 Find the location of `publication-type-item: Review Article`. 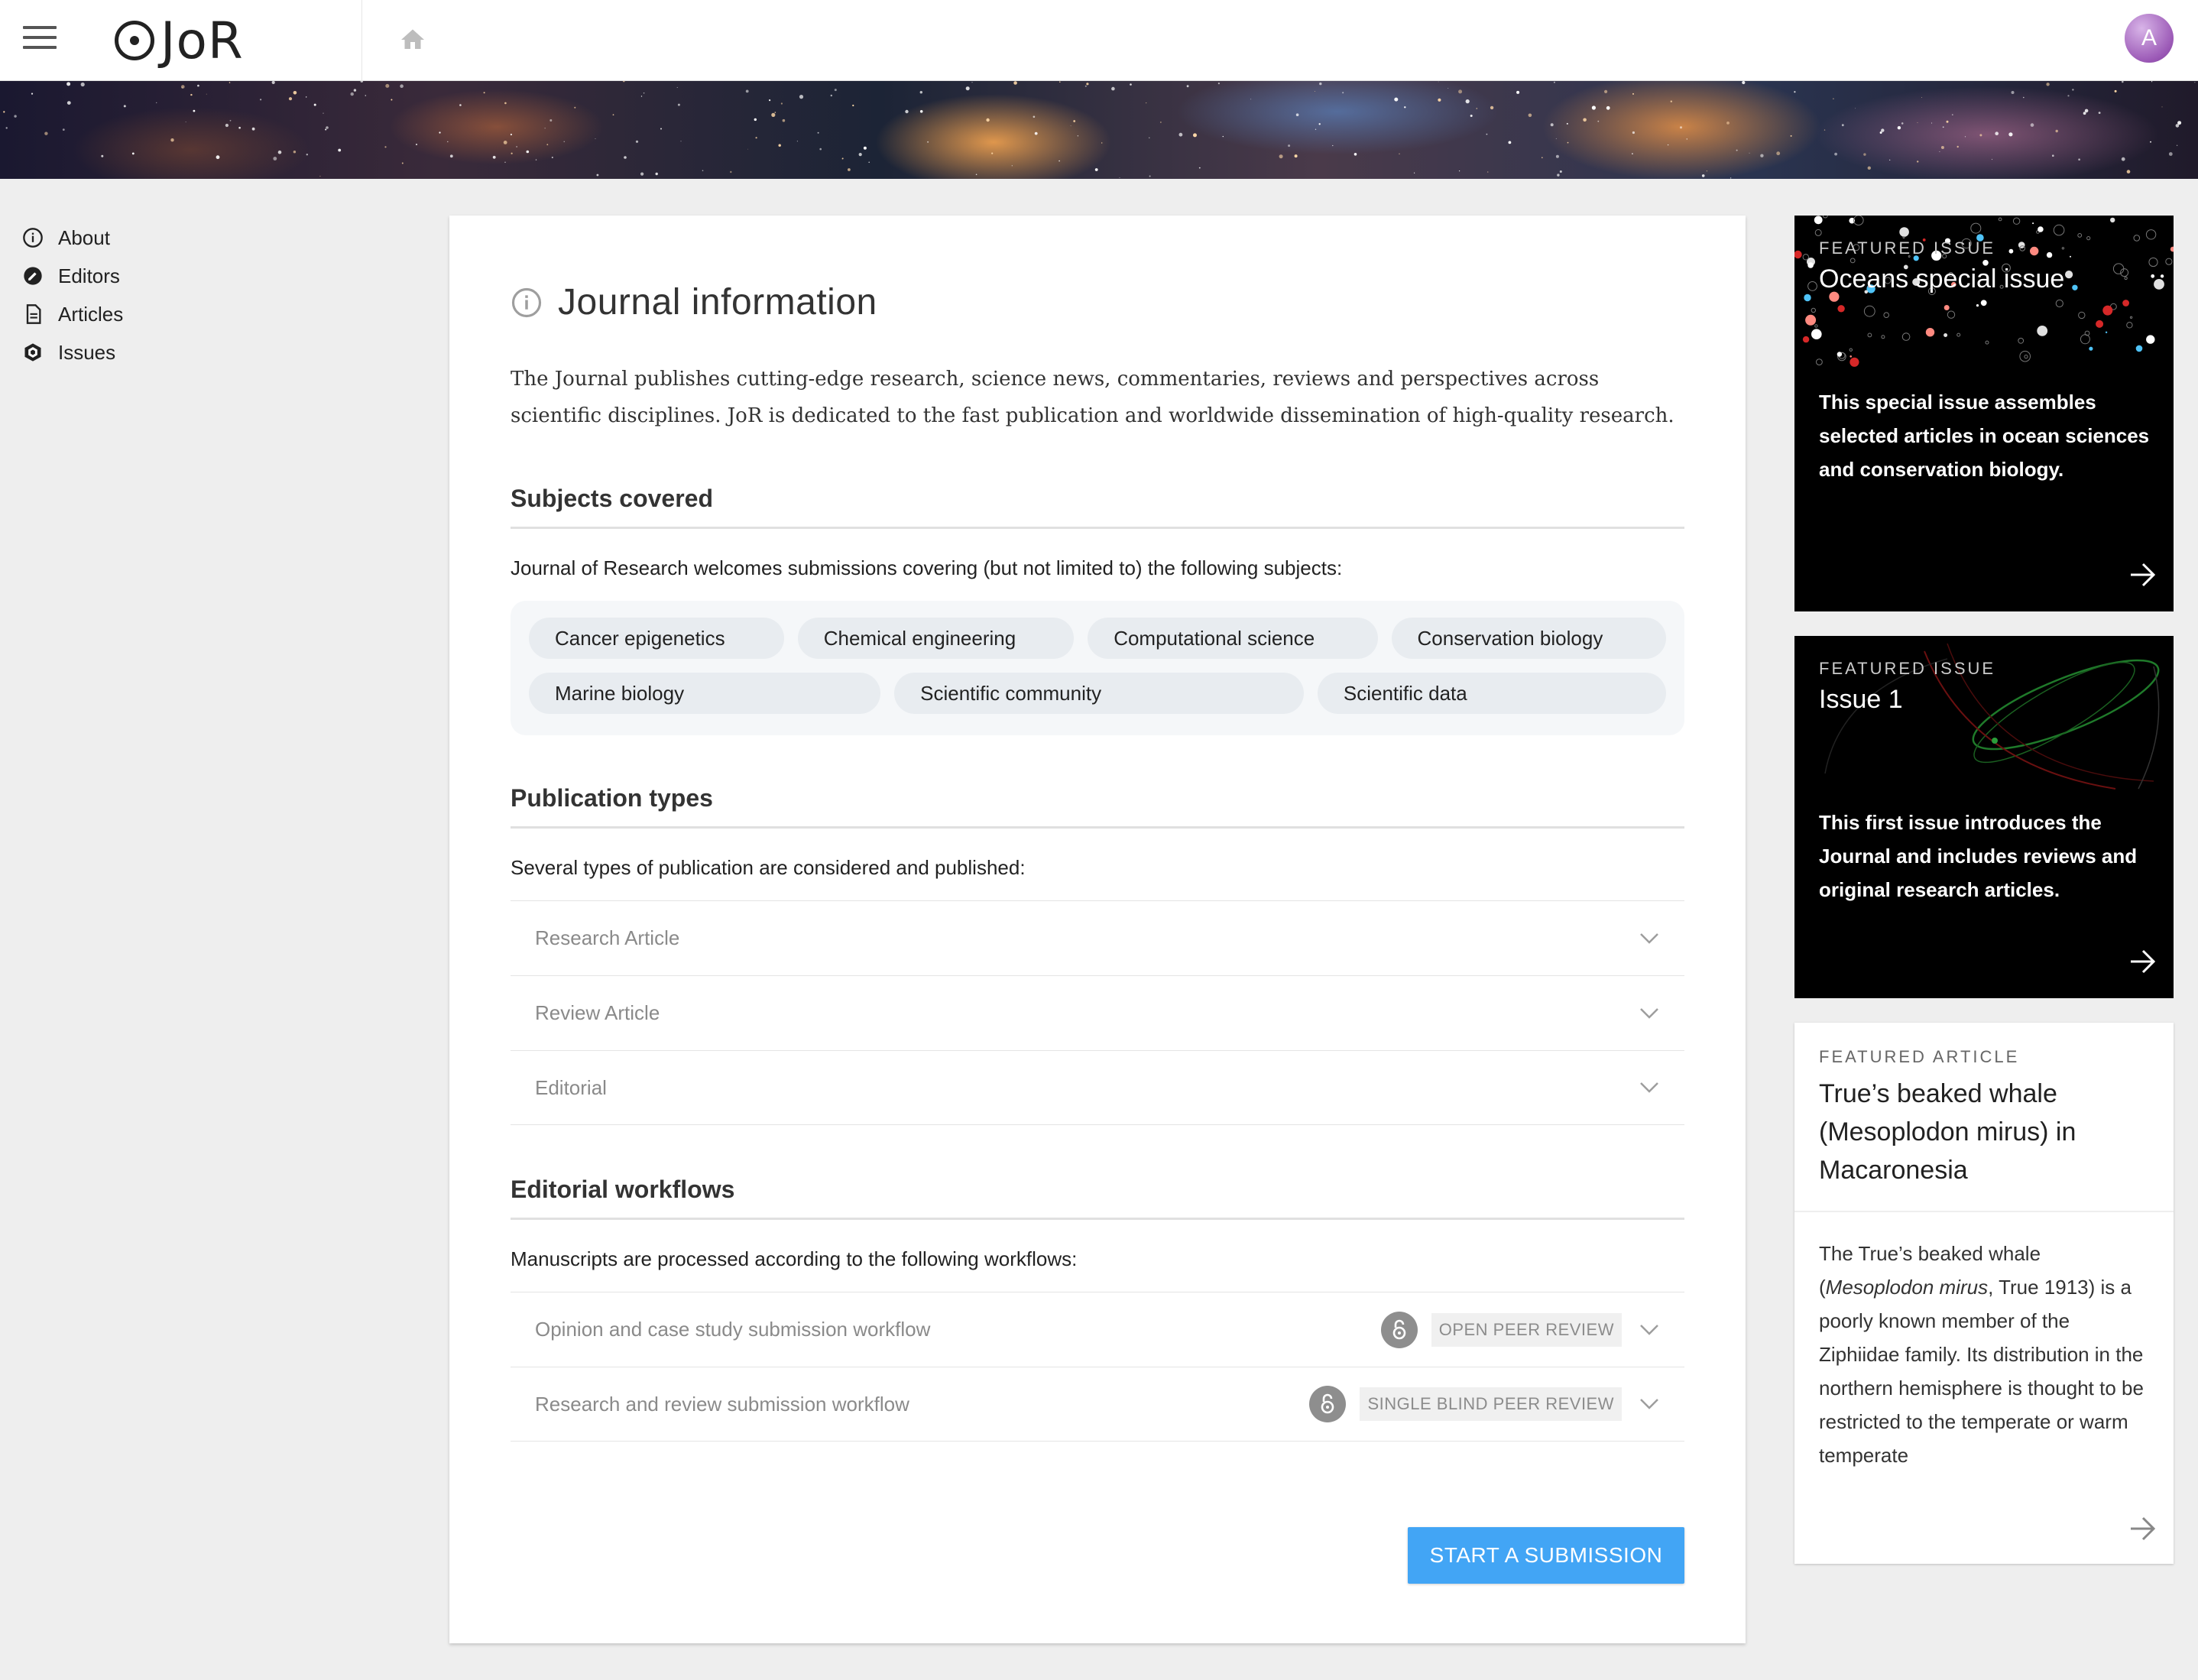

publication-type-item: Review Article is located at coordinates (1097, 1013).